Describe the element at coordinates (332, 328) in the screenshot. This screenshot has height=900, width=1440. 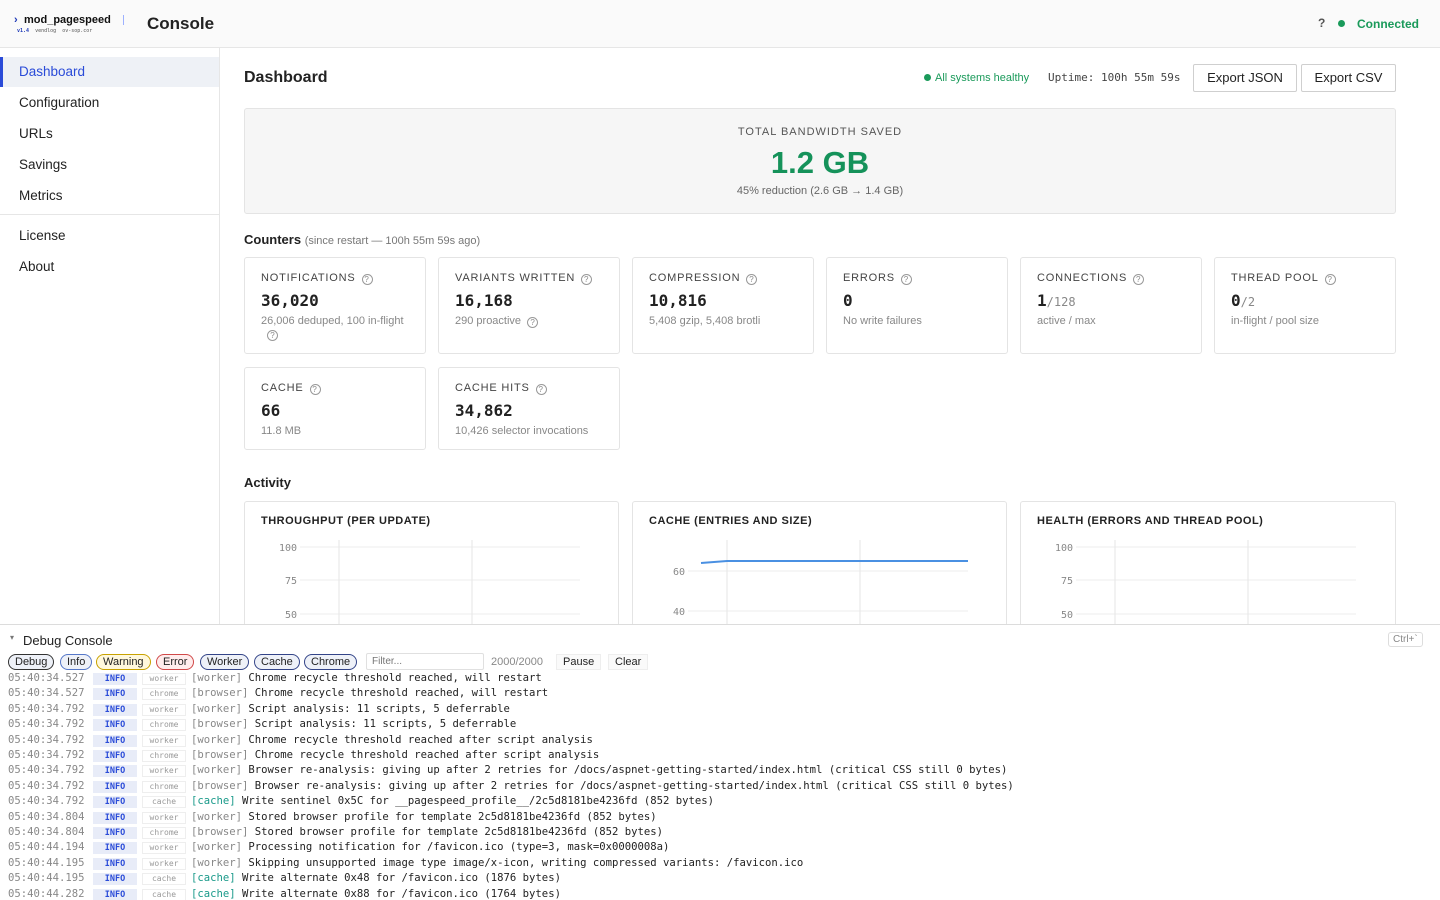
I see `card-subtitle: 26,006 deduped, 100 in-flight?` at that location.